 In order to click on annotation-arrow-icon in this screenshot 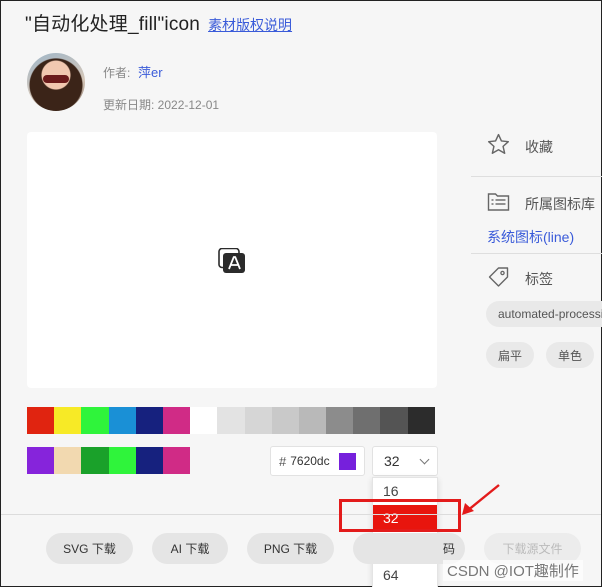, I will do `click(481, 499)`.